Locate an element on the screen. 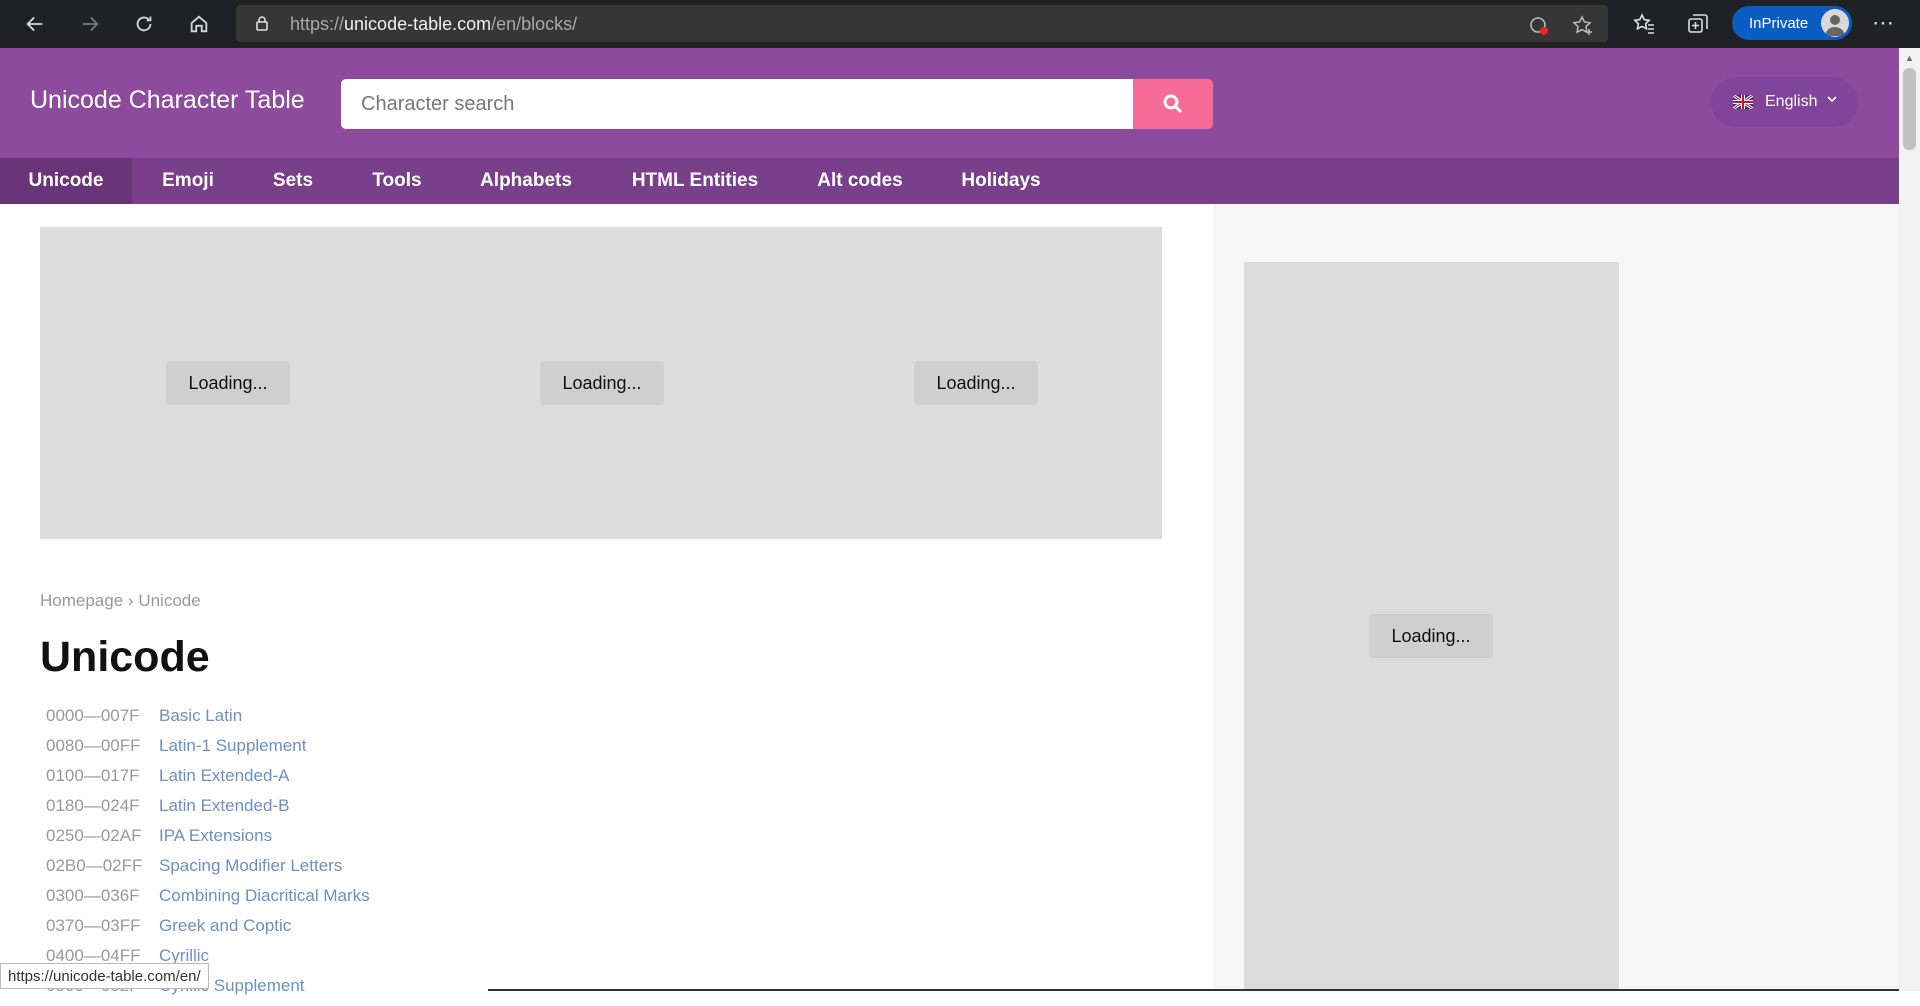  language-selector: English is located at coordinates (1784, 102).